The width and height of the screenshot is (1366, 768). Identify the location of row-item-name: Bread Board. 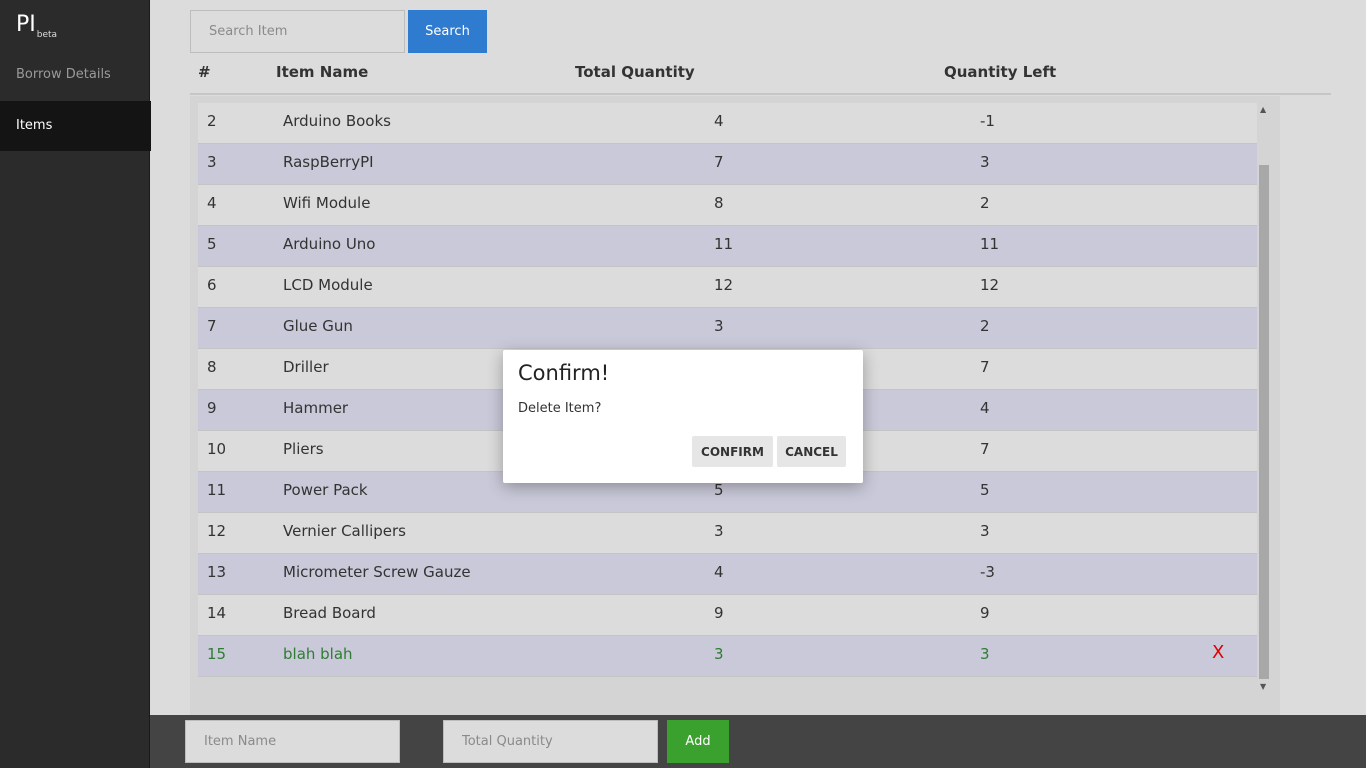
(329, 613).